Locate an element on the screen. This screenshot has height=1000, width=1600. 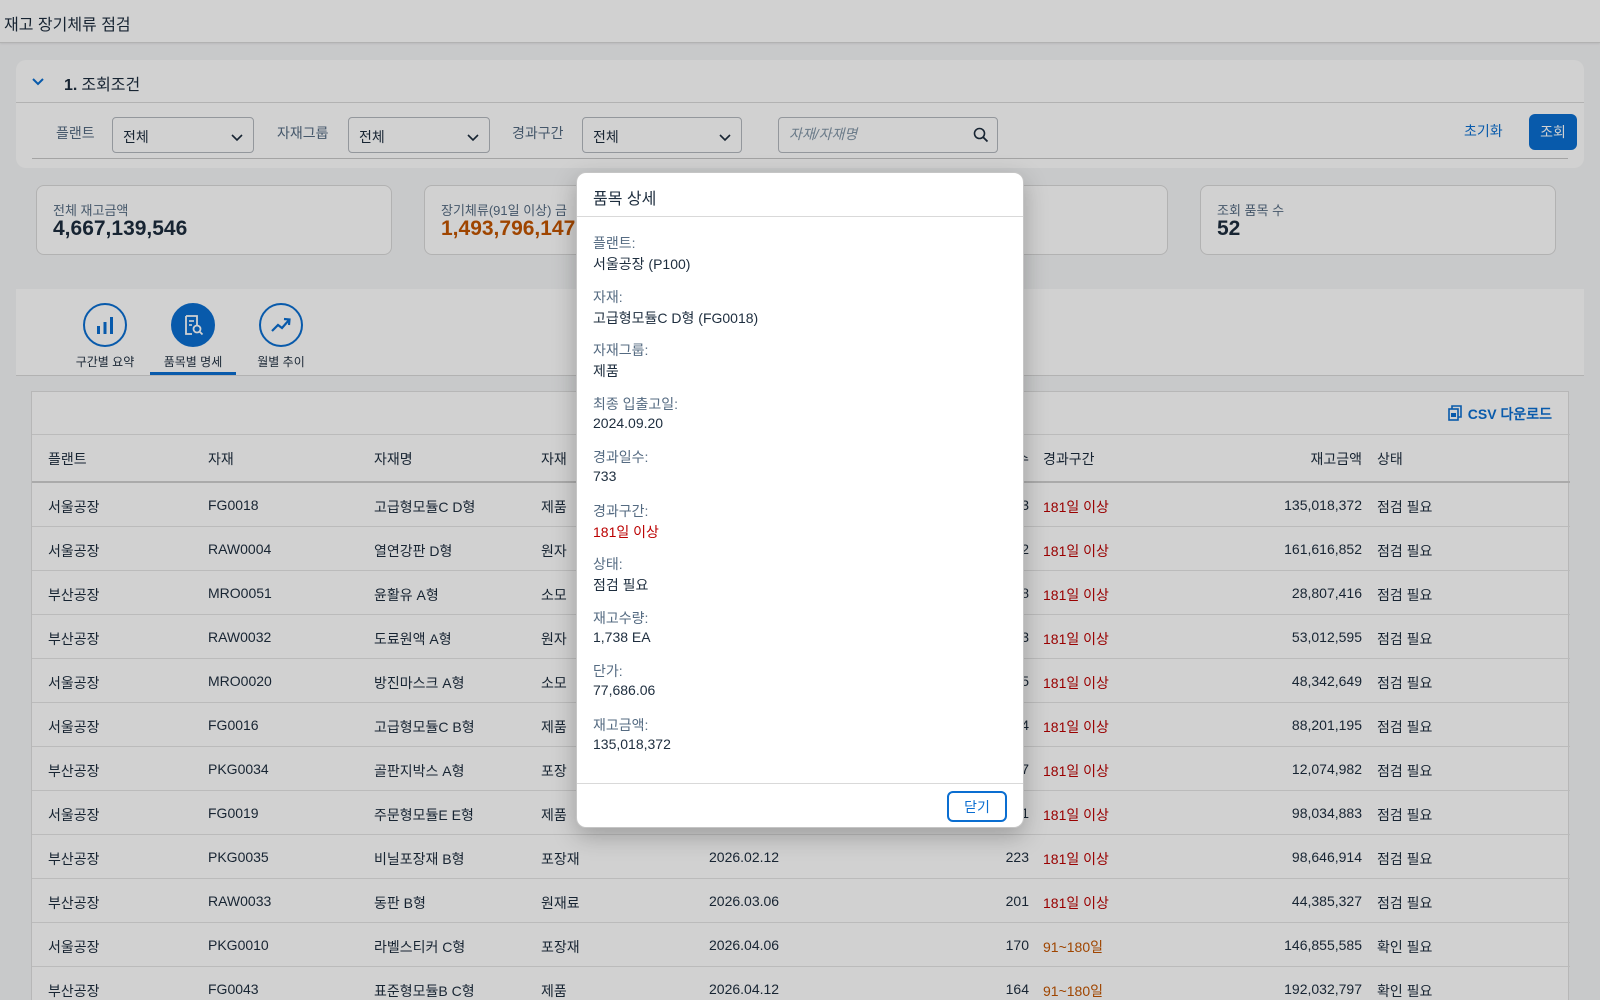
close-button: 닫기 is located at coordinates (977, 806).